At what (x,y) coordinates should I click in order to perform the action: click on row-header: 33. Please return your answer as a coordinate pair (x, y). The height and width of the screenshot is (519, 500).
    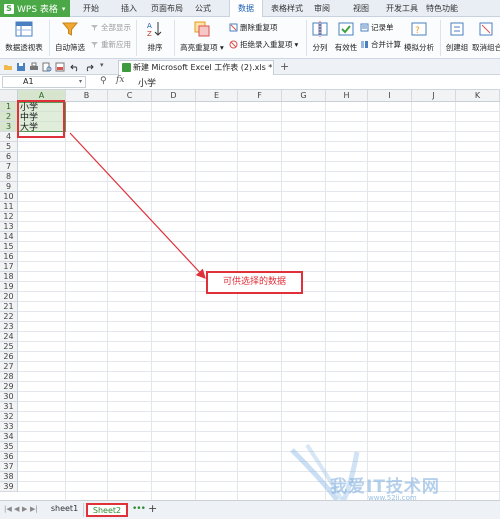
    Looking at the image, I should click on (9, 427).